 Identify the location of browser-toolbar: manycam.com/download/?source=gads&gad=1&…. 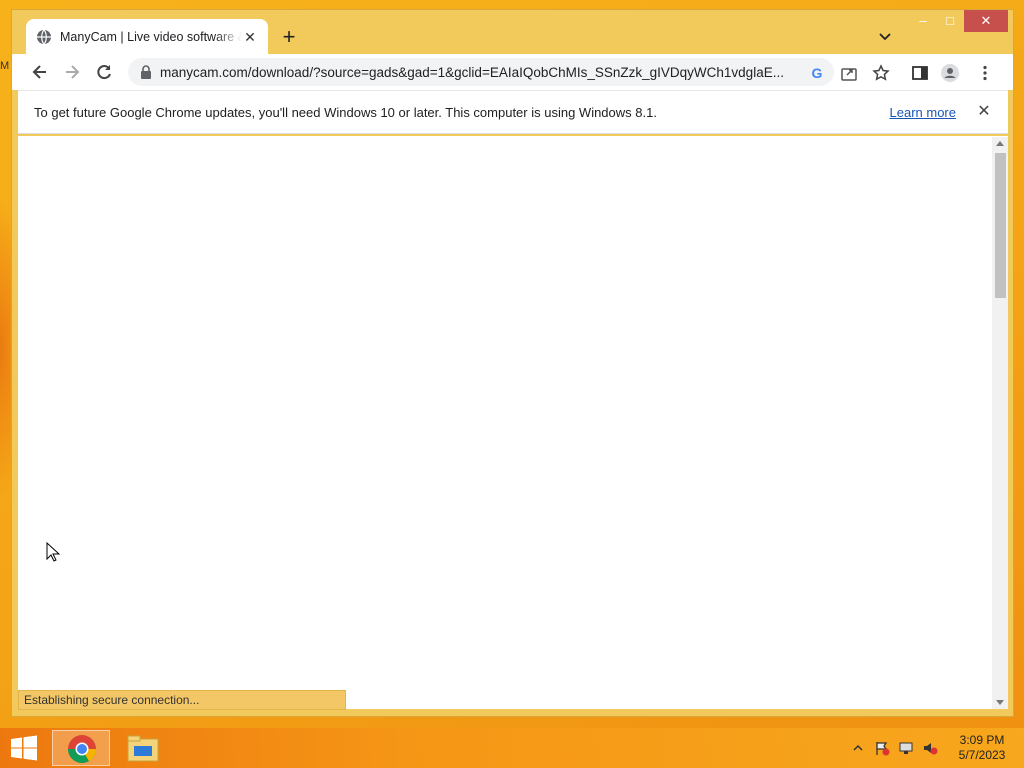
(512, 72).